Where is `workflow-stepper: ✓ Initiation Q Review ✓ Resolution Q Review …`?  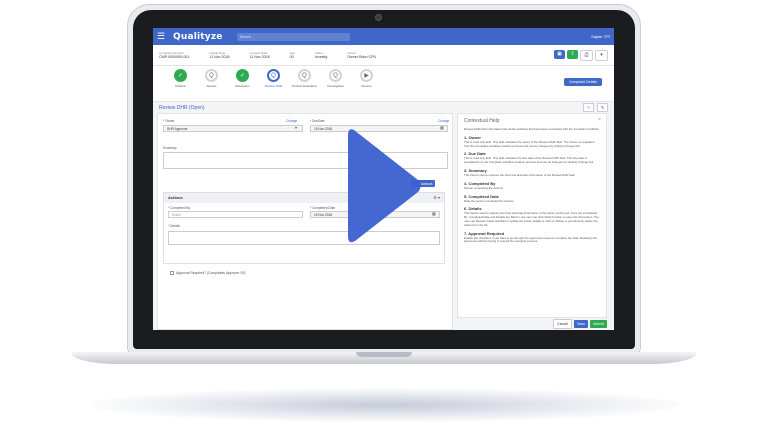 workflow-stepper: ✓ Initiation Q Review ✓ Resolution Q Review … is located at coordinates (383, 84).